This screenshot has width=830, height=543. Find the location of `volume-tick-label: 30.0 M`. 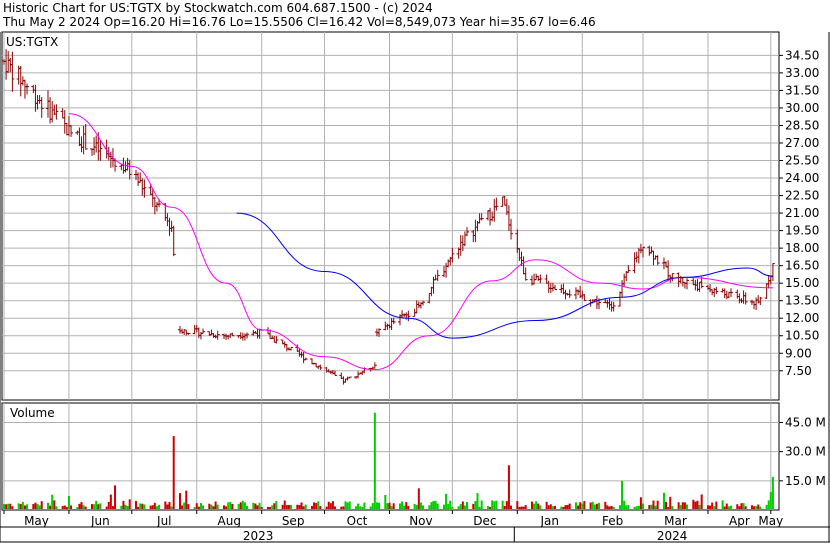

volume-tick-label: 30.0 M is located at coordinates (805, 452).